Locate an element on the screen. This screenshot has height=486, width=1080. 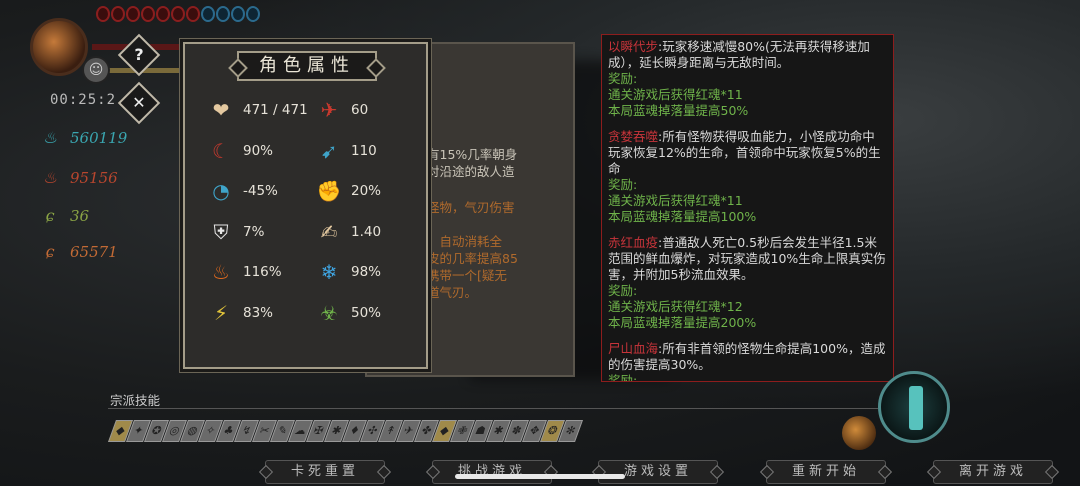
reward-line: 本局蓝魂掉落量提高200% is located at coordinates (682, 322).